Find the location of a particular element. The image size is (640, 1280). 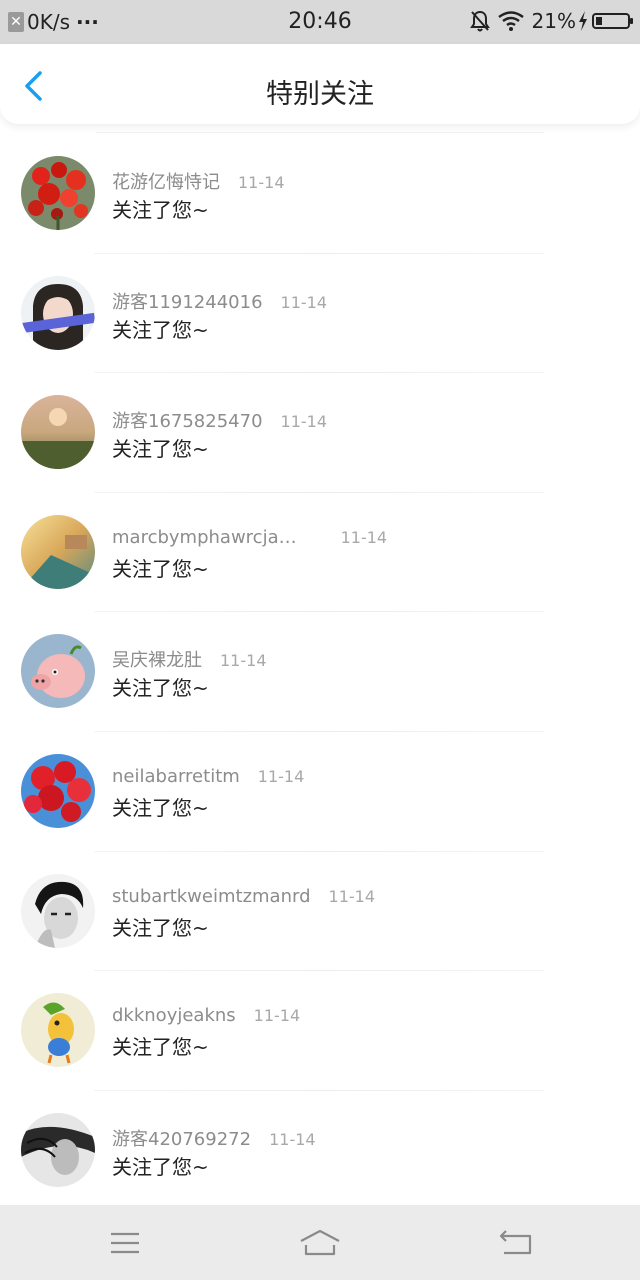

username: stubartkweimtzmanrd is located at coordinates (211, 896).